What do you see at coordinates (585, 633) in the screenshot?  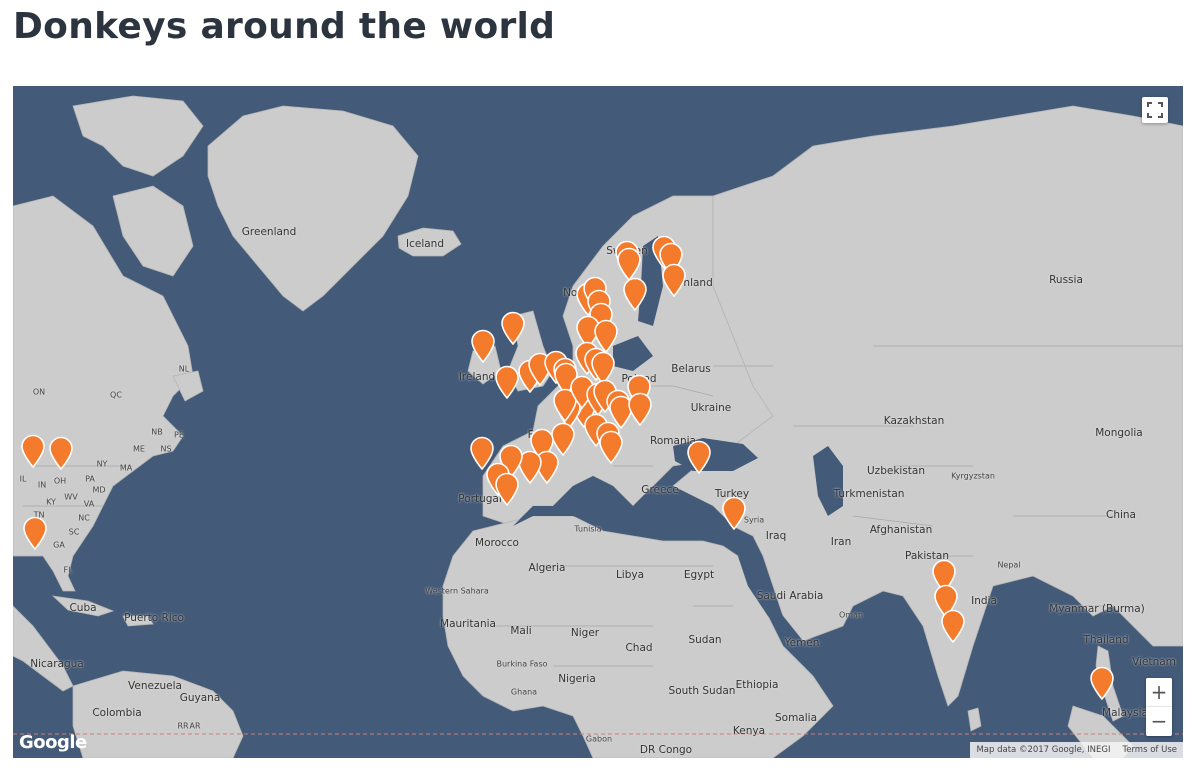 I see `map-label: Niger` at bounding box center [585, 633].